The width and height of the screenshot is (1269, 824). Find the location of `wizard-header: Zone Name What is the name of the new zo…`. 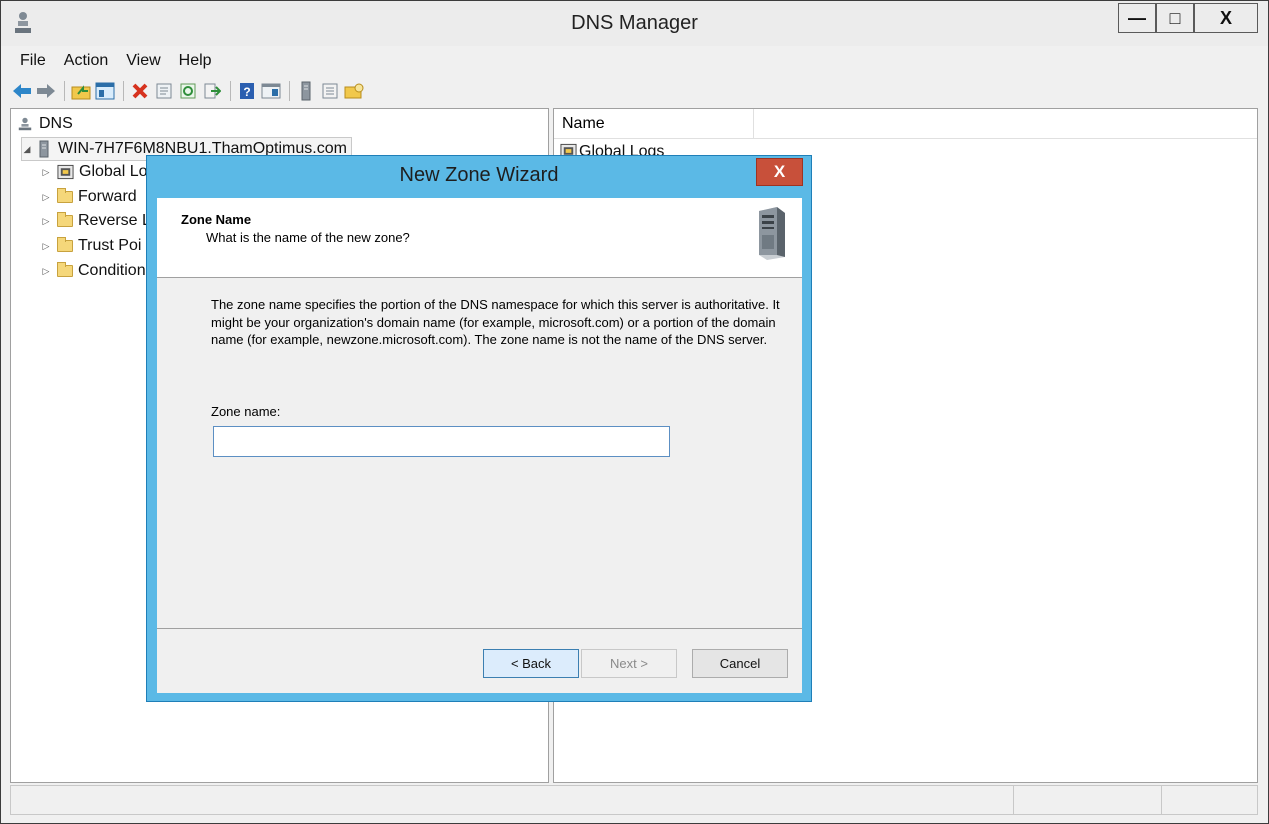

wizard-header: Zone Name What is the name of the new zo… is located at coordinates (479, 238).